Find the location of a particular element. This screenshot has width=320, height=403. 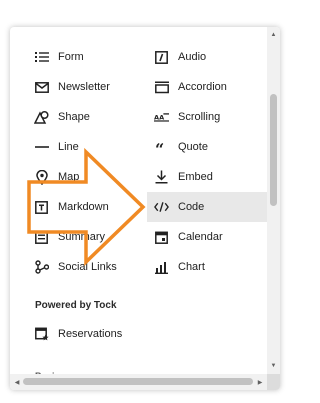

quote-icon: “ is located at coordinates (161, 147).